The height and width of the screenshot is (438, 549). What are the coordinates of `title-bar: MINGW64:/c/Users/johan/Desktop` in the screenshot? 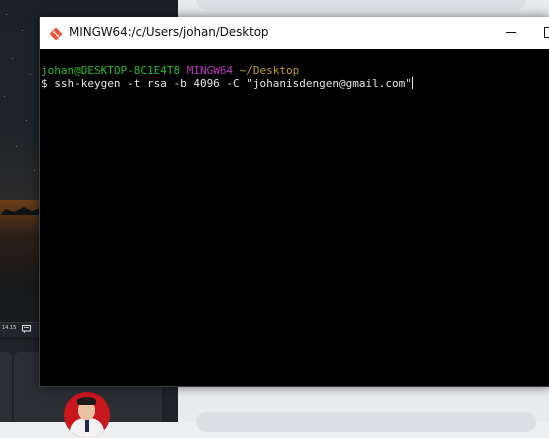 It's located at (294, 33).